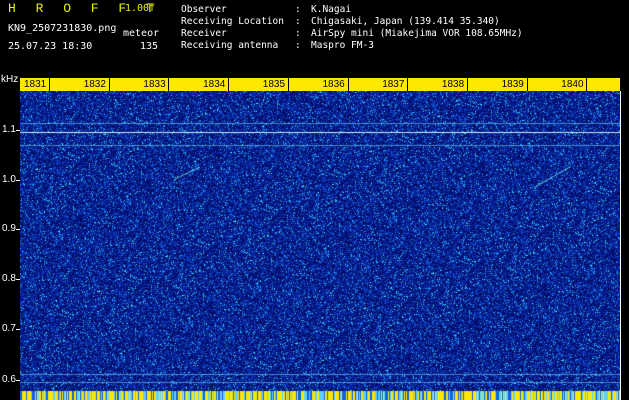 The image size is (629, 400). Describe the element at coordinates (572, 84) in the screenshot. I see `x-tick-label: 1840` at that location.